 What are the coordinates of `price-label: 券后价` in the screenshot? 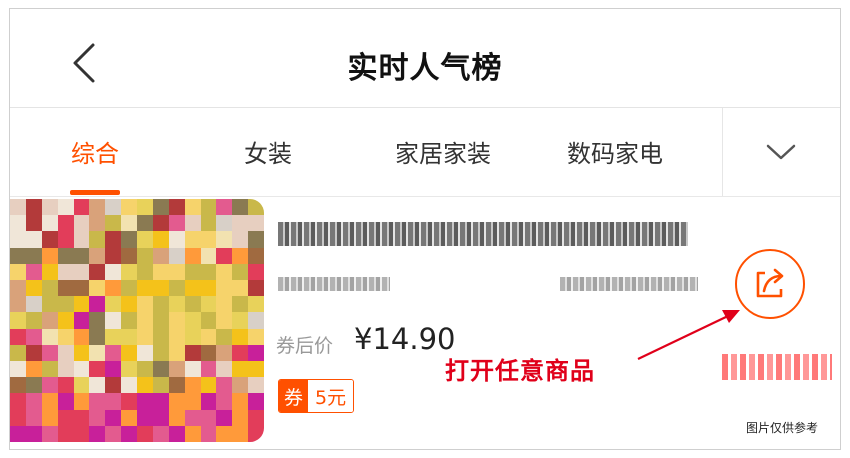 It's located at (305, 346).